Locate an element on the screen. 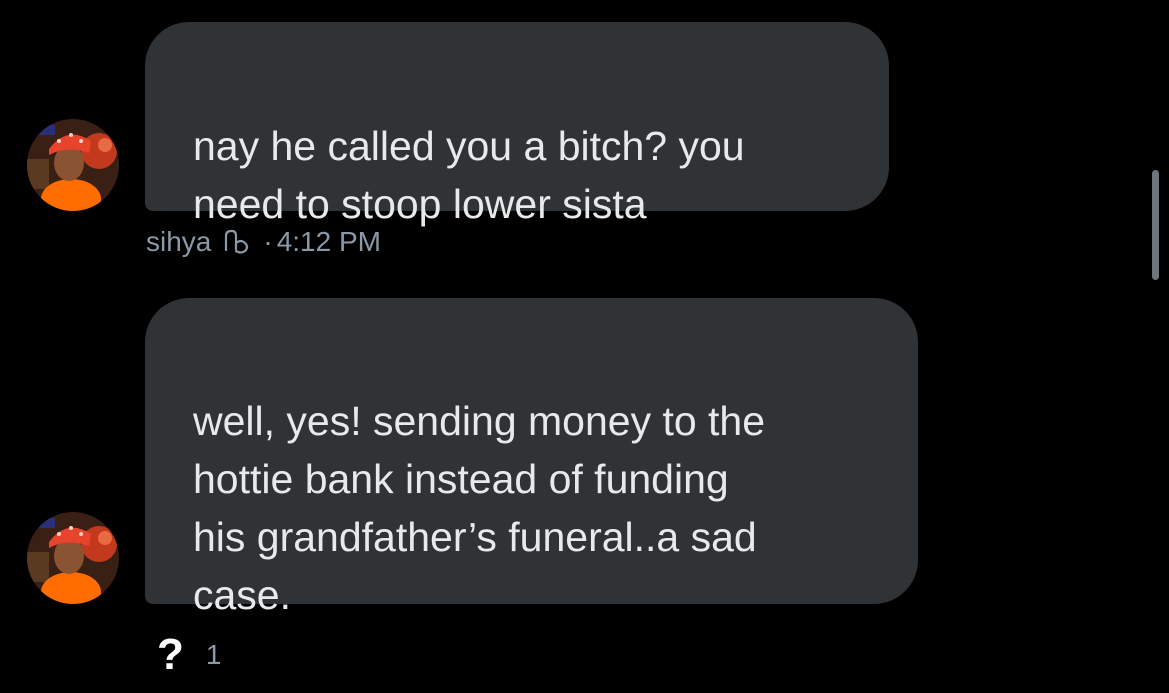 The height and width of the screenshot is (693, 1169). message-timestamp: 4:12 PM is located at coordinates (328, 241).